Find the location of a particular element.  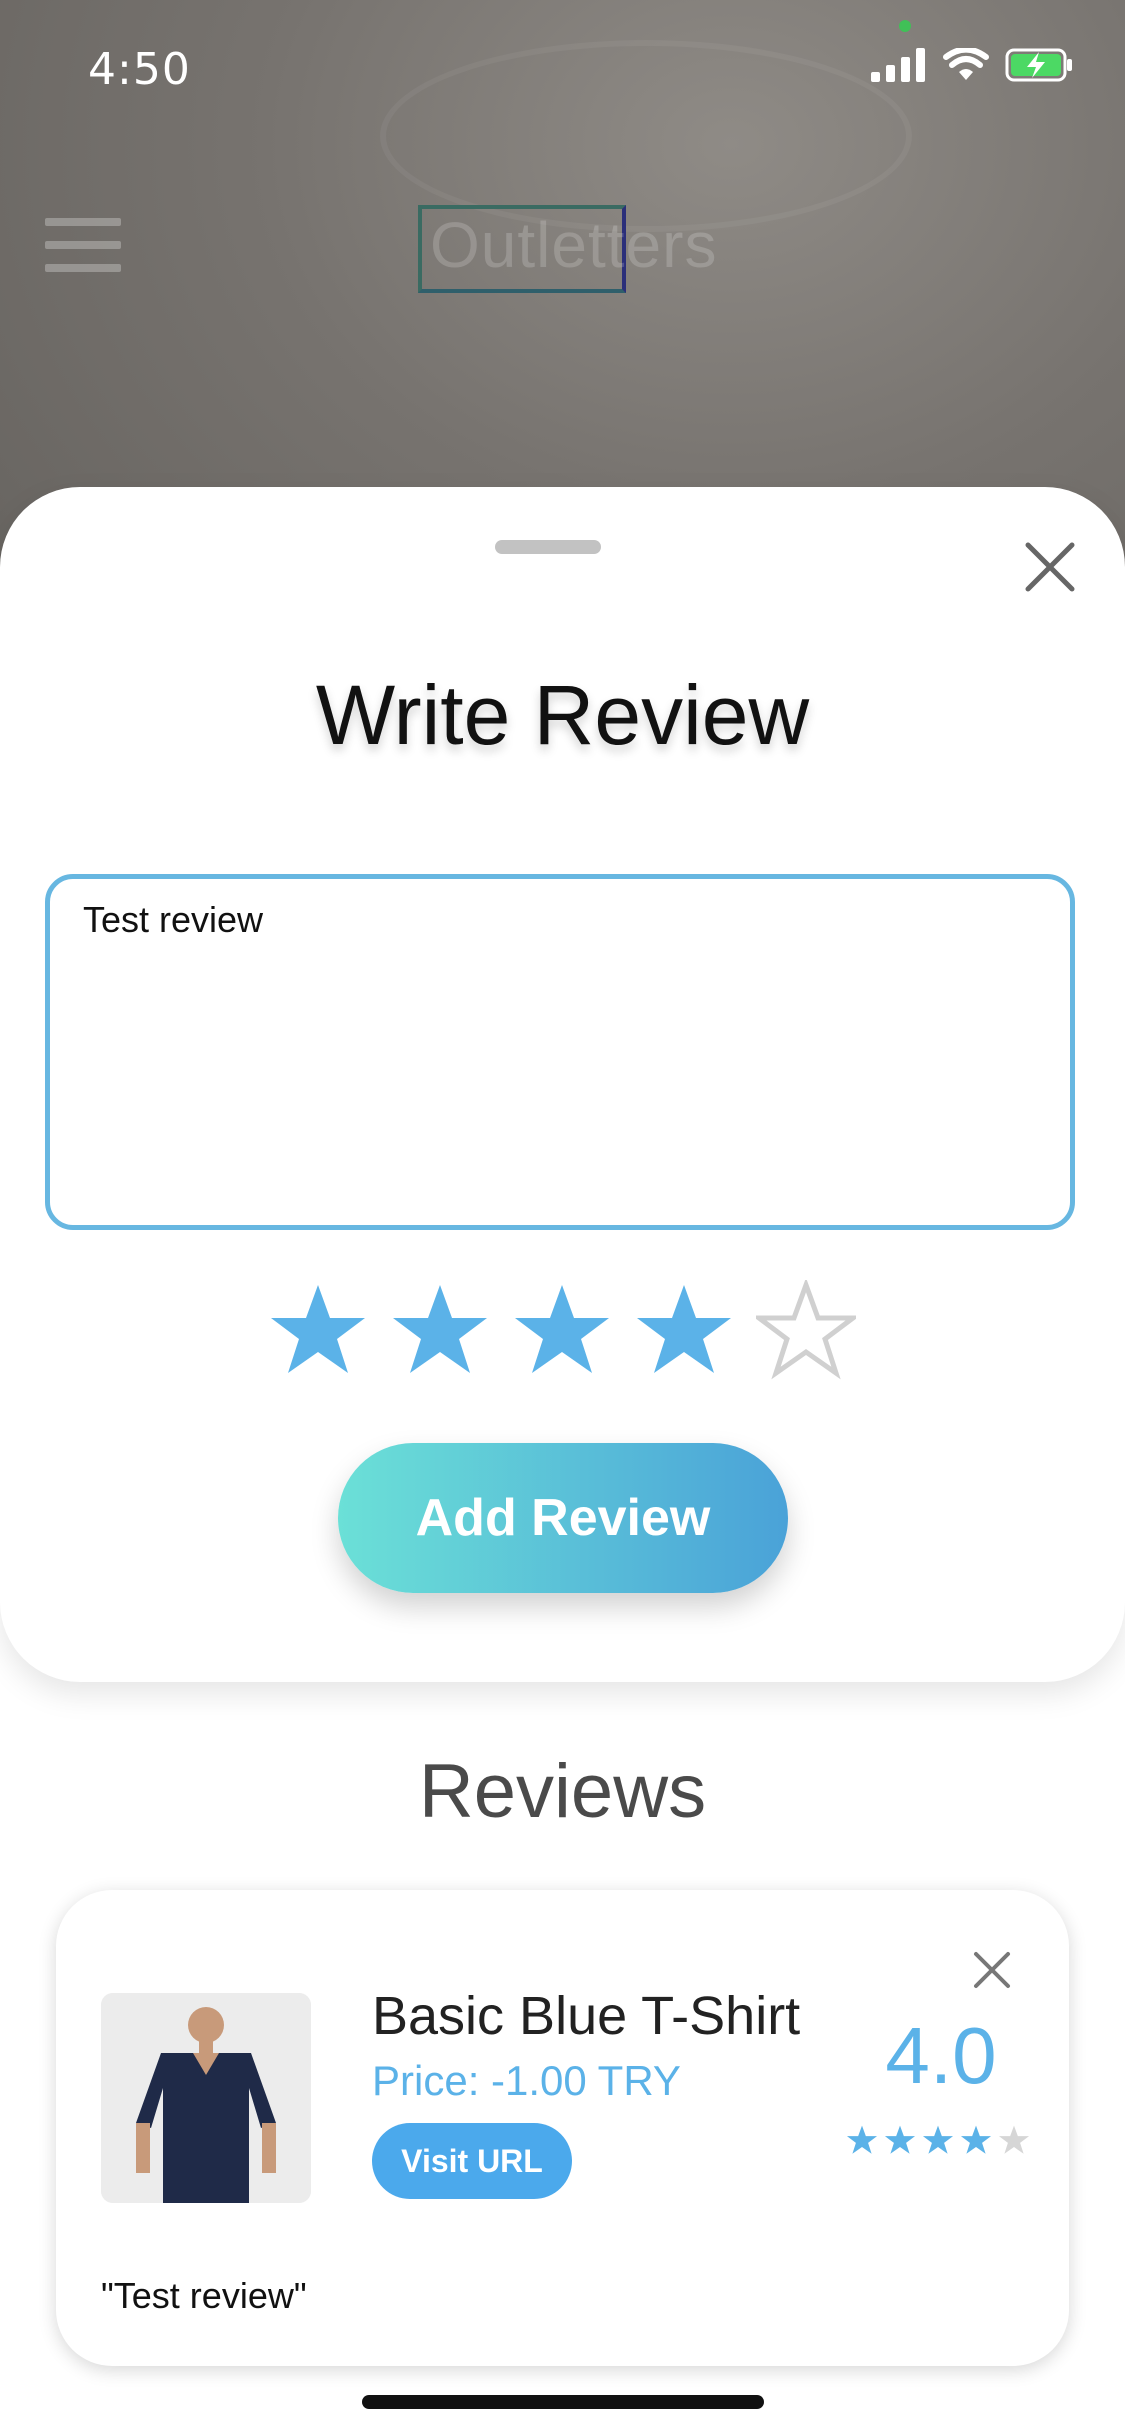

hamburger-menu-icon is located at coordinates (83, 245).